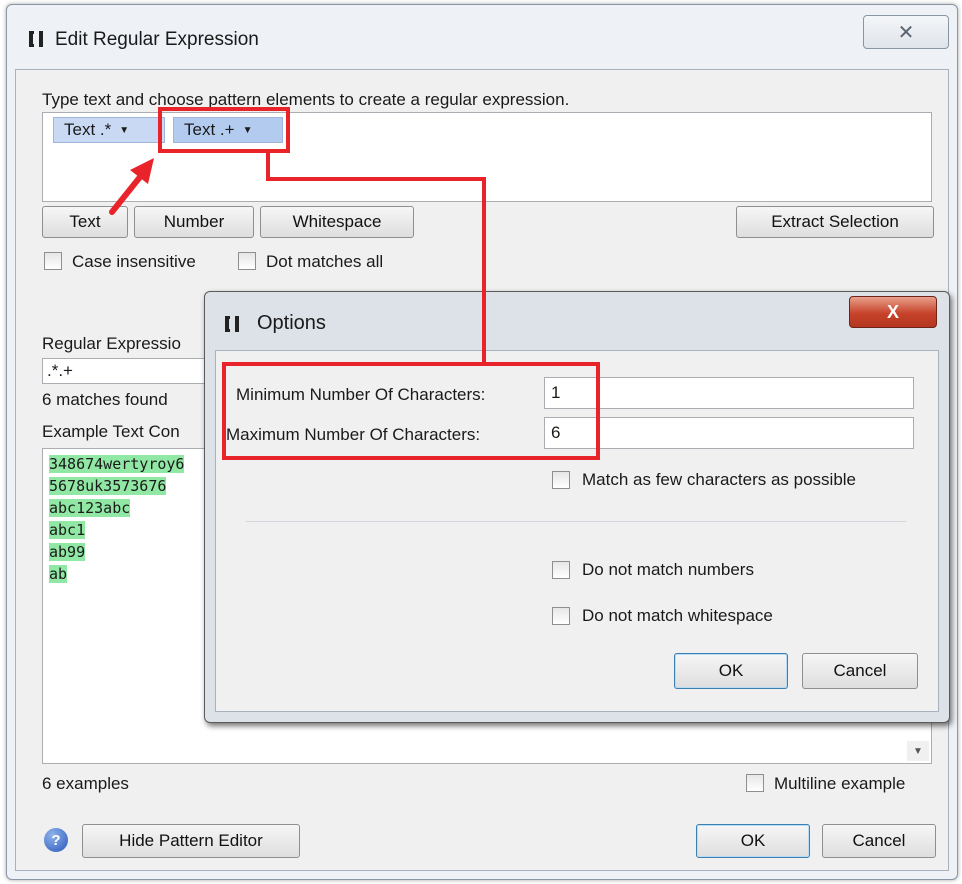 The image size is (962, 884). I want to click on hide-pattern-editor-button: Hide Pattern Editor, so click(191, 841).